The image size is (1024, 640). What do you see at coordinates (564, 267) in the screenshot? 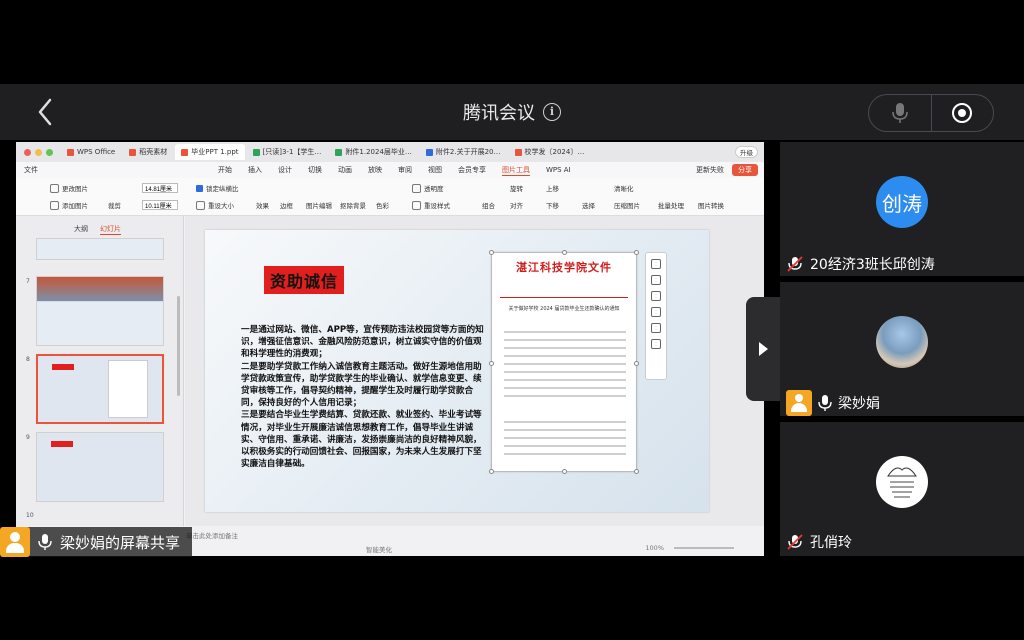
I see `doc-header: 湛江科技学院文件` at bounding box center [564, 267].